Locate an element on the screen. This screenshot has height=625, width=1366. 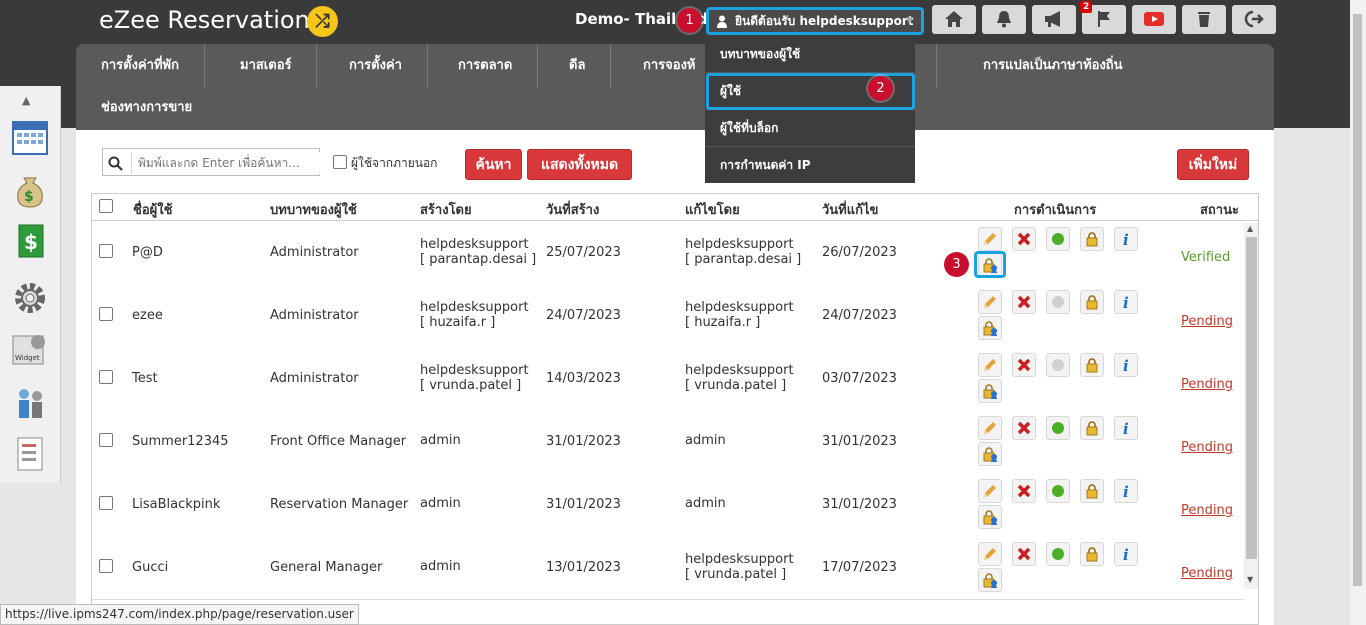
search-button: ค้นหา is located at coordinates (493, 164).